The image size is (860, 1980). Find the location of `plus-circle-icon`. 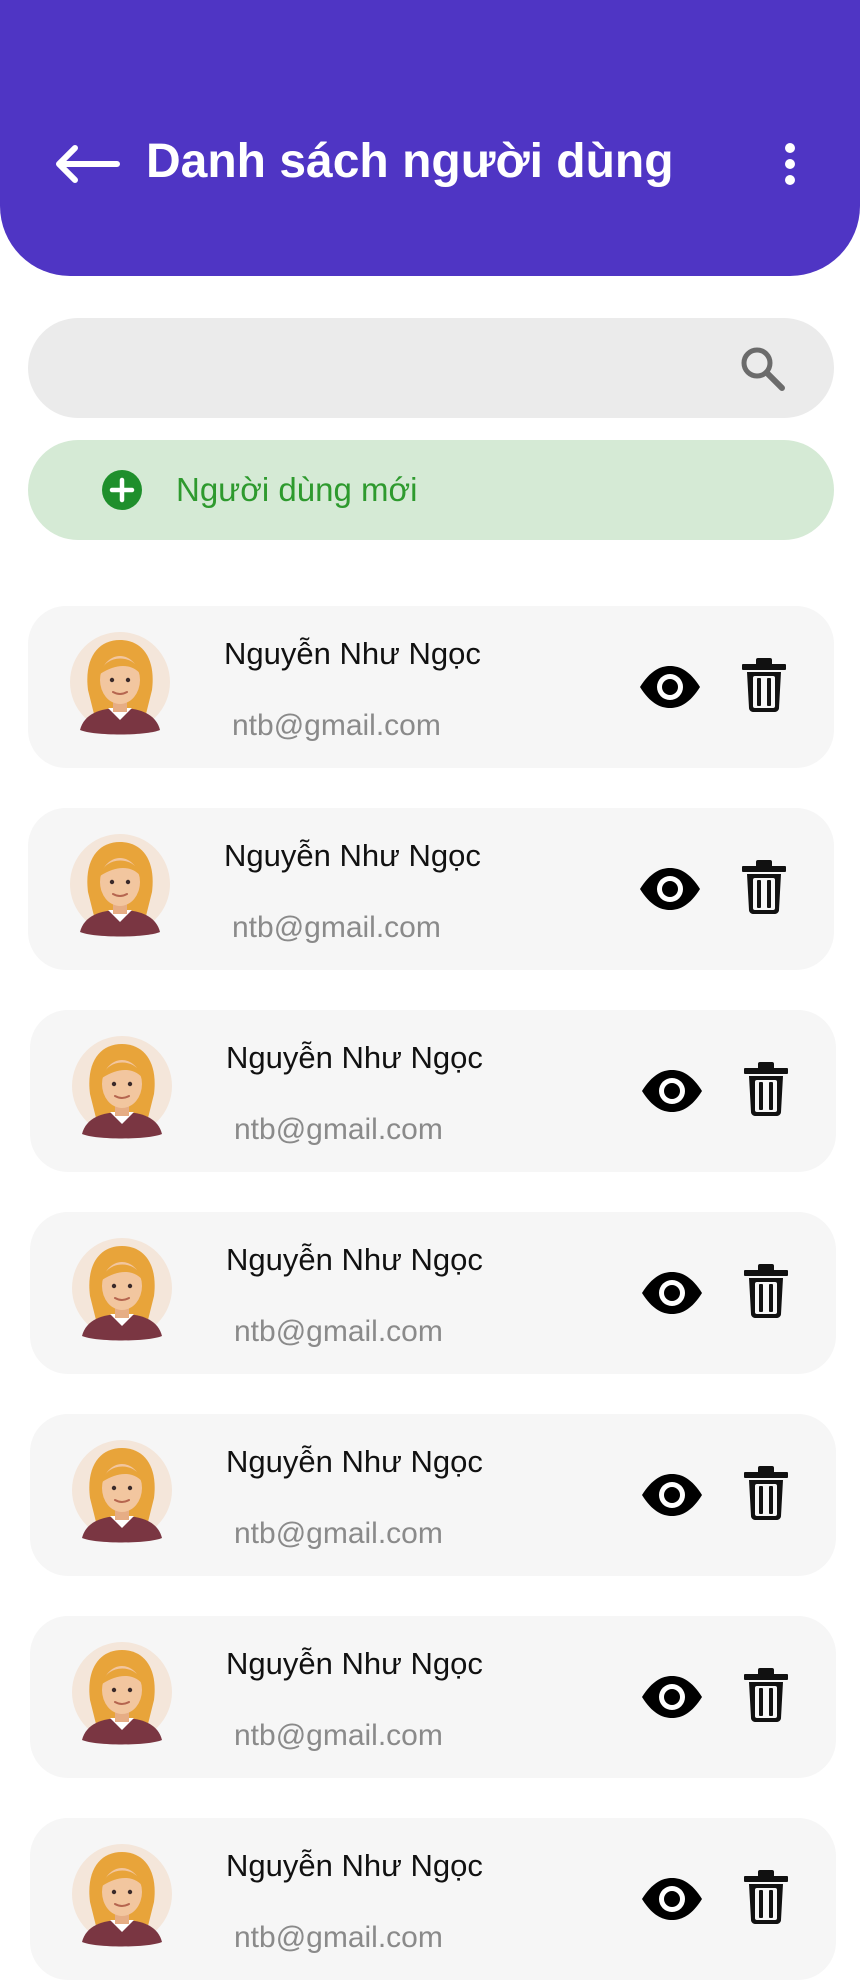

plus-circle-icon is located at coordinates (122, 490).